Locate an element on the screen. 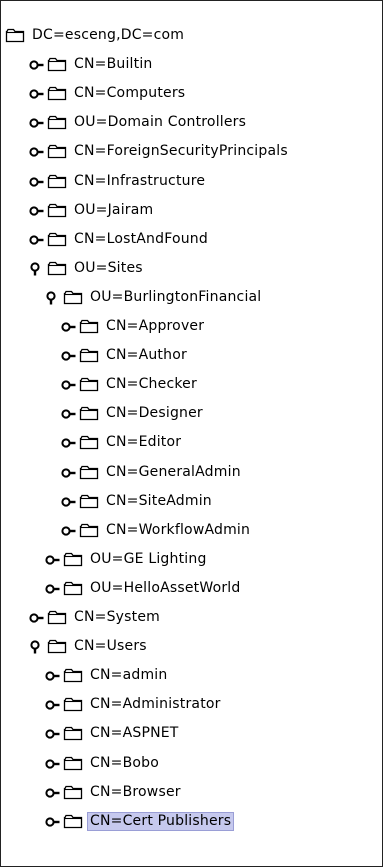 The image size is (383, 867). tree-node: CN=GeneralAdmin is located at coordinates (191, 472).